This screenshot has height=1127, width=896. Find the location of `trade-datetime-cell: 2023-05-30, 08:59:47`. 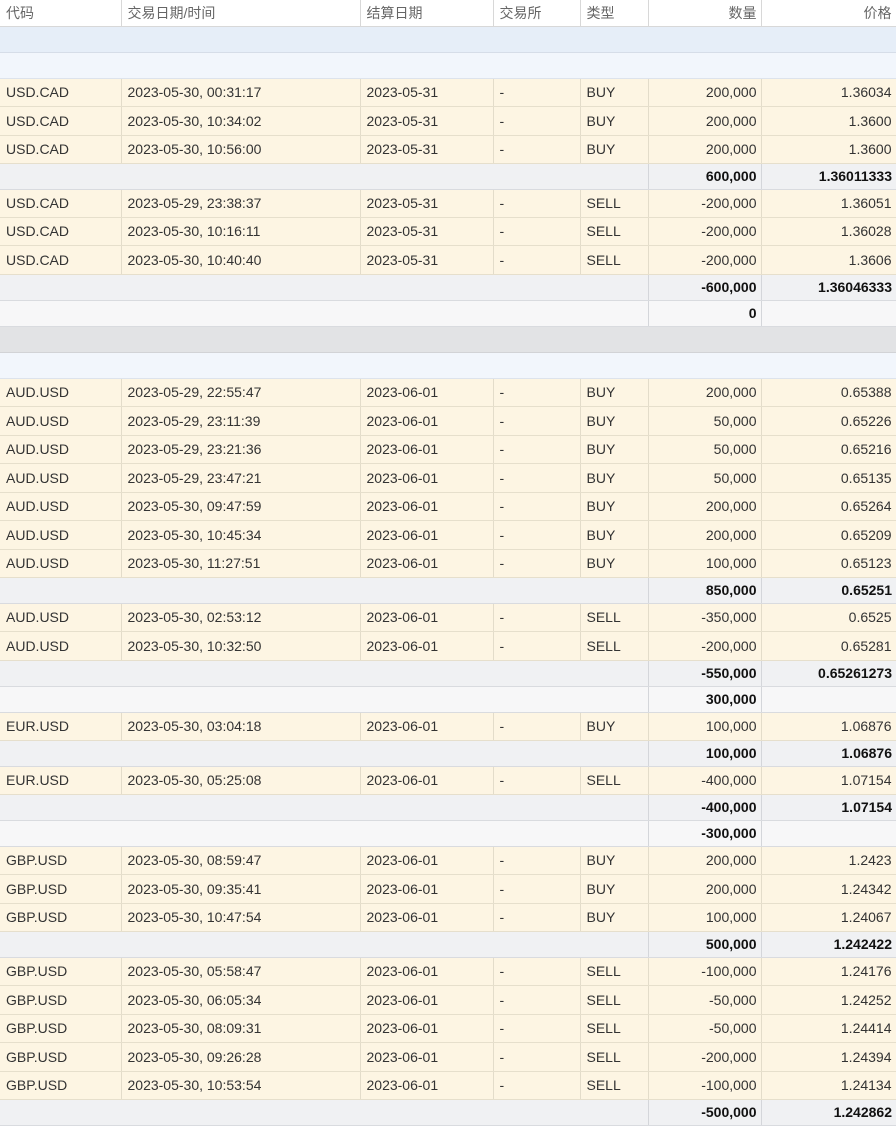

trade-datetime-cell: 2023-05-30, 08:59:47 is located at coordinates (241, 860).